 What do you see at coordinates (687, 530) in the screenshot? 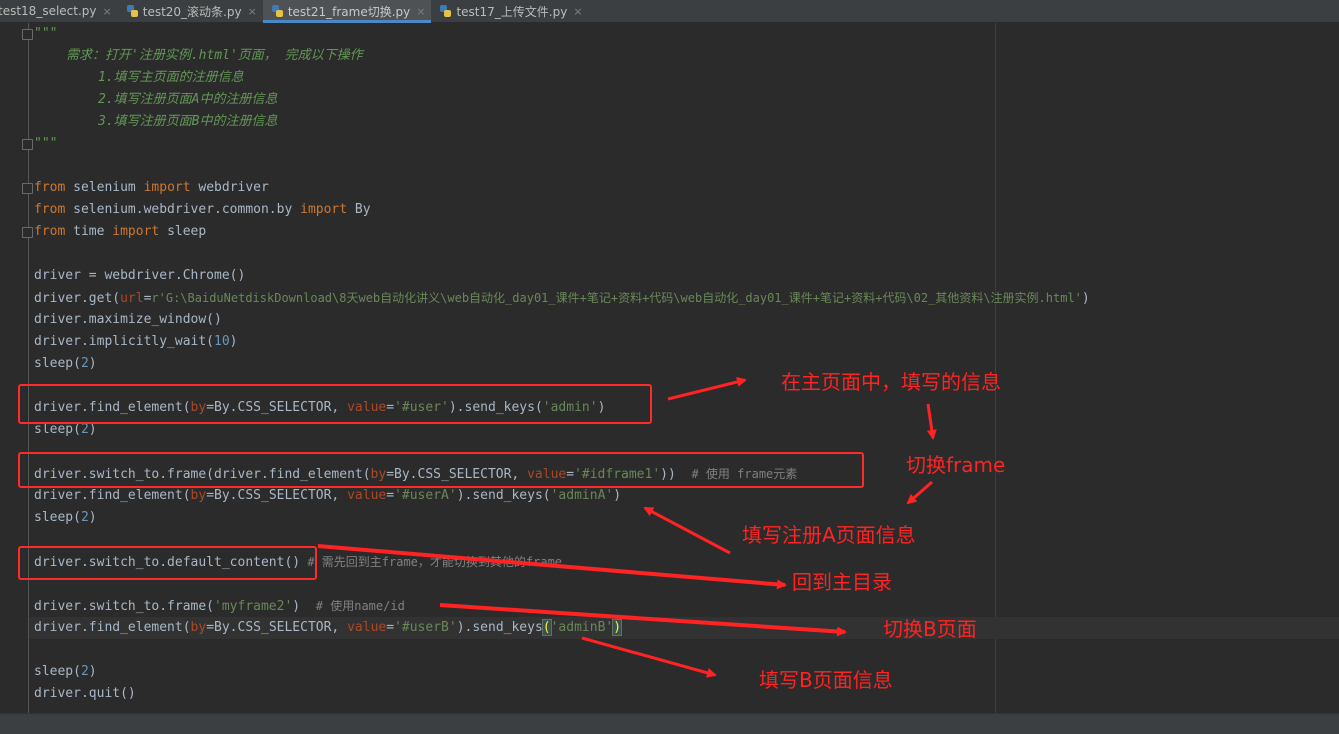
I see `arrow-to-userA-line` at bounding box center [687, 530].